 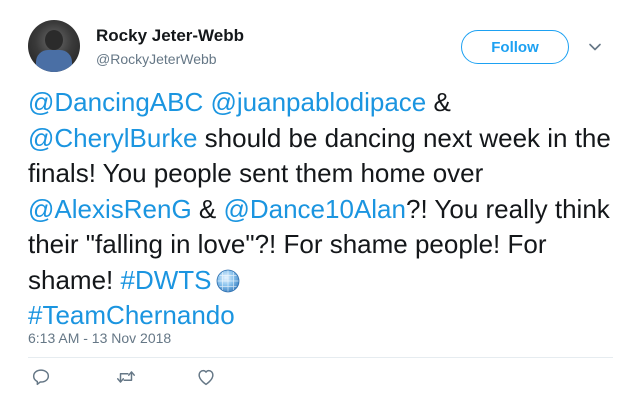 I want to click on heart-icon, so click(x=206, y=377).